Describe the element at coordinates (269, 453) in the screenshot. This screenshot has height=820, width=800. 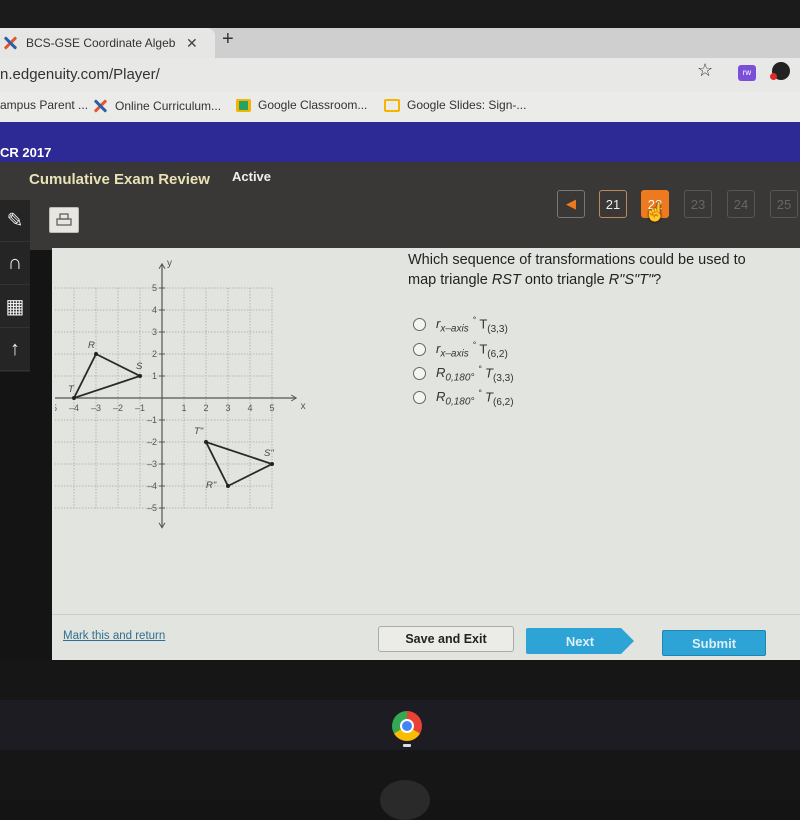
I see `vertex-label: S"` at that location.